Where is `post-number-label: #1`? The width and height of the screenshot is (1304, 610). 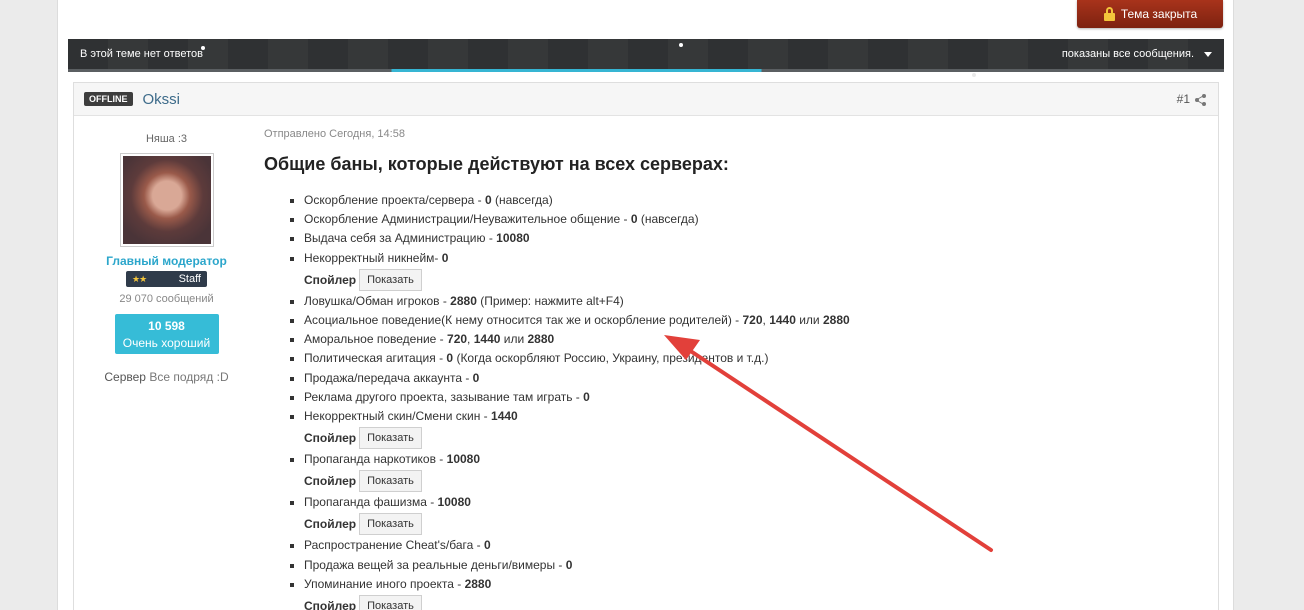
post-number-label: #1 is located at coordinates (1183, 99).